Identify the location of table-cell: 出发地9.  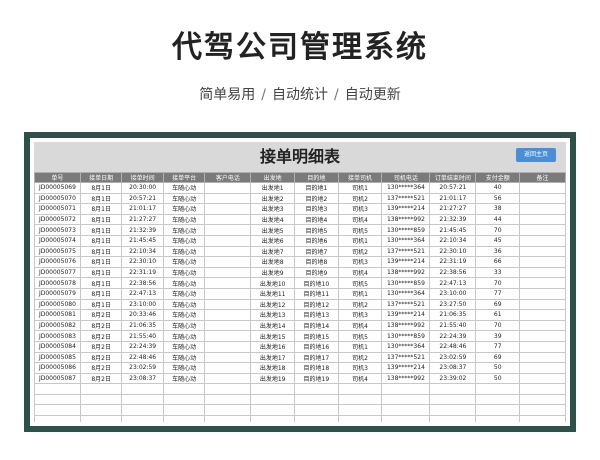
(272, 272).